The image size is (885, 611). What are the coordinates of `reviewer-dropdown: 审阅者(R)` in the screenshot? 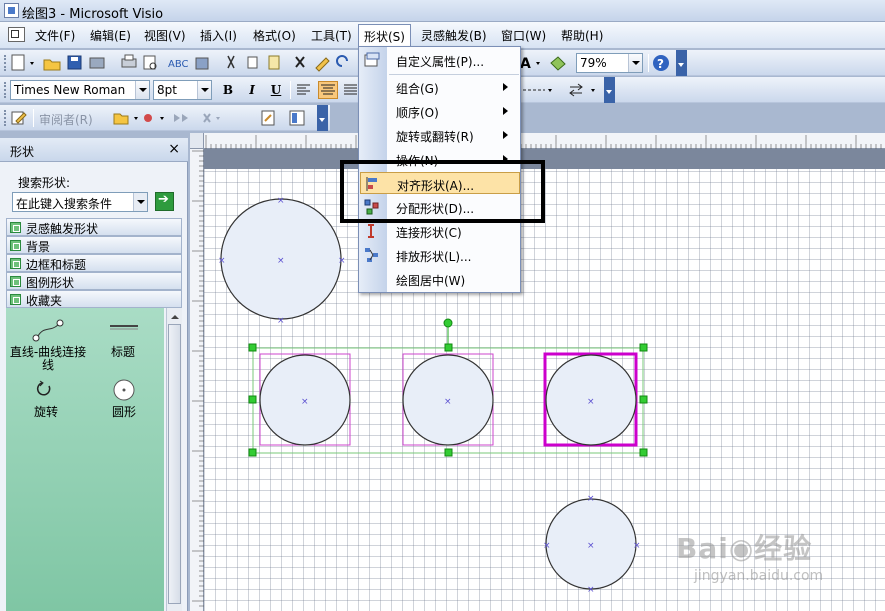 It's located at (66, 119).